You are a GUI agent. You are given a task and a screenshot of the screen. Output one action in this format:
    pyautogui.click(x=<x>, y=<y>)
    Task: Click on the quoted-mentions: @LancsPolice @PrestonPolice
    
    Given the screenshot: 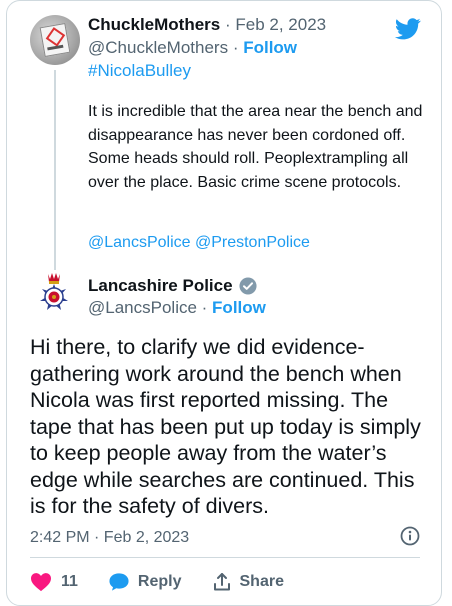 What is the action you would take?
    pyautogui.click(x=199, y=243)
    